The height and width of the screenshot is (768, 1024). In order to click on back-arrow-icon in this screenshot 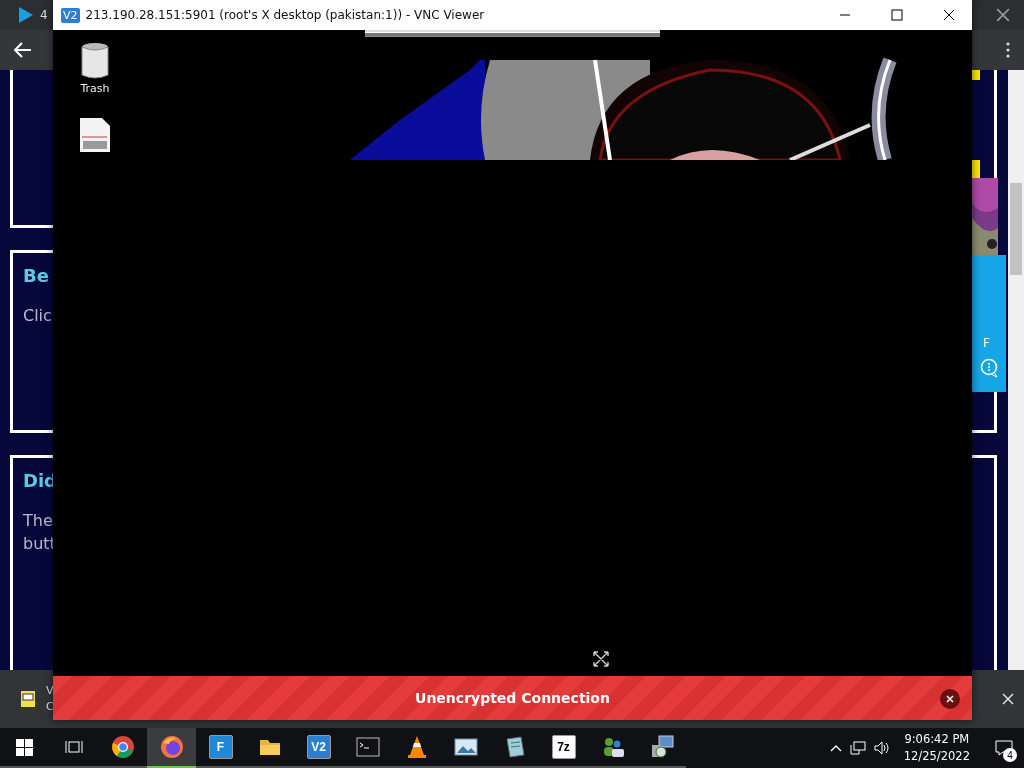, I will do `click(23, 50)`.